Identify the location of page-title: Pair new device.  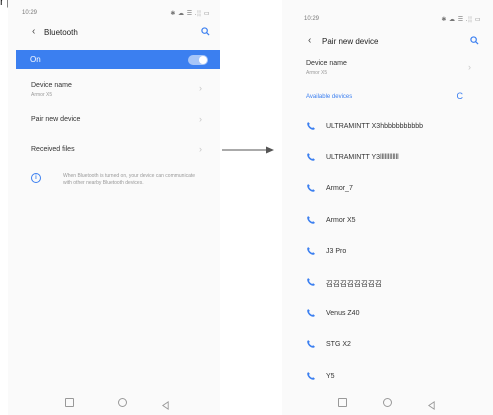
(350, 41).